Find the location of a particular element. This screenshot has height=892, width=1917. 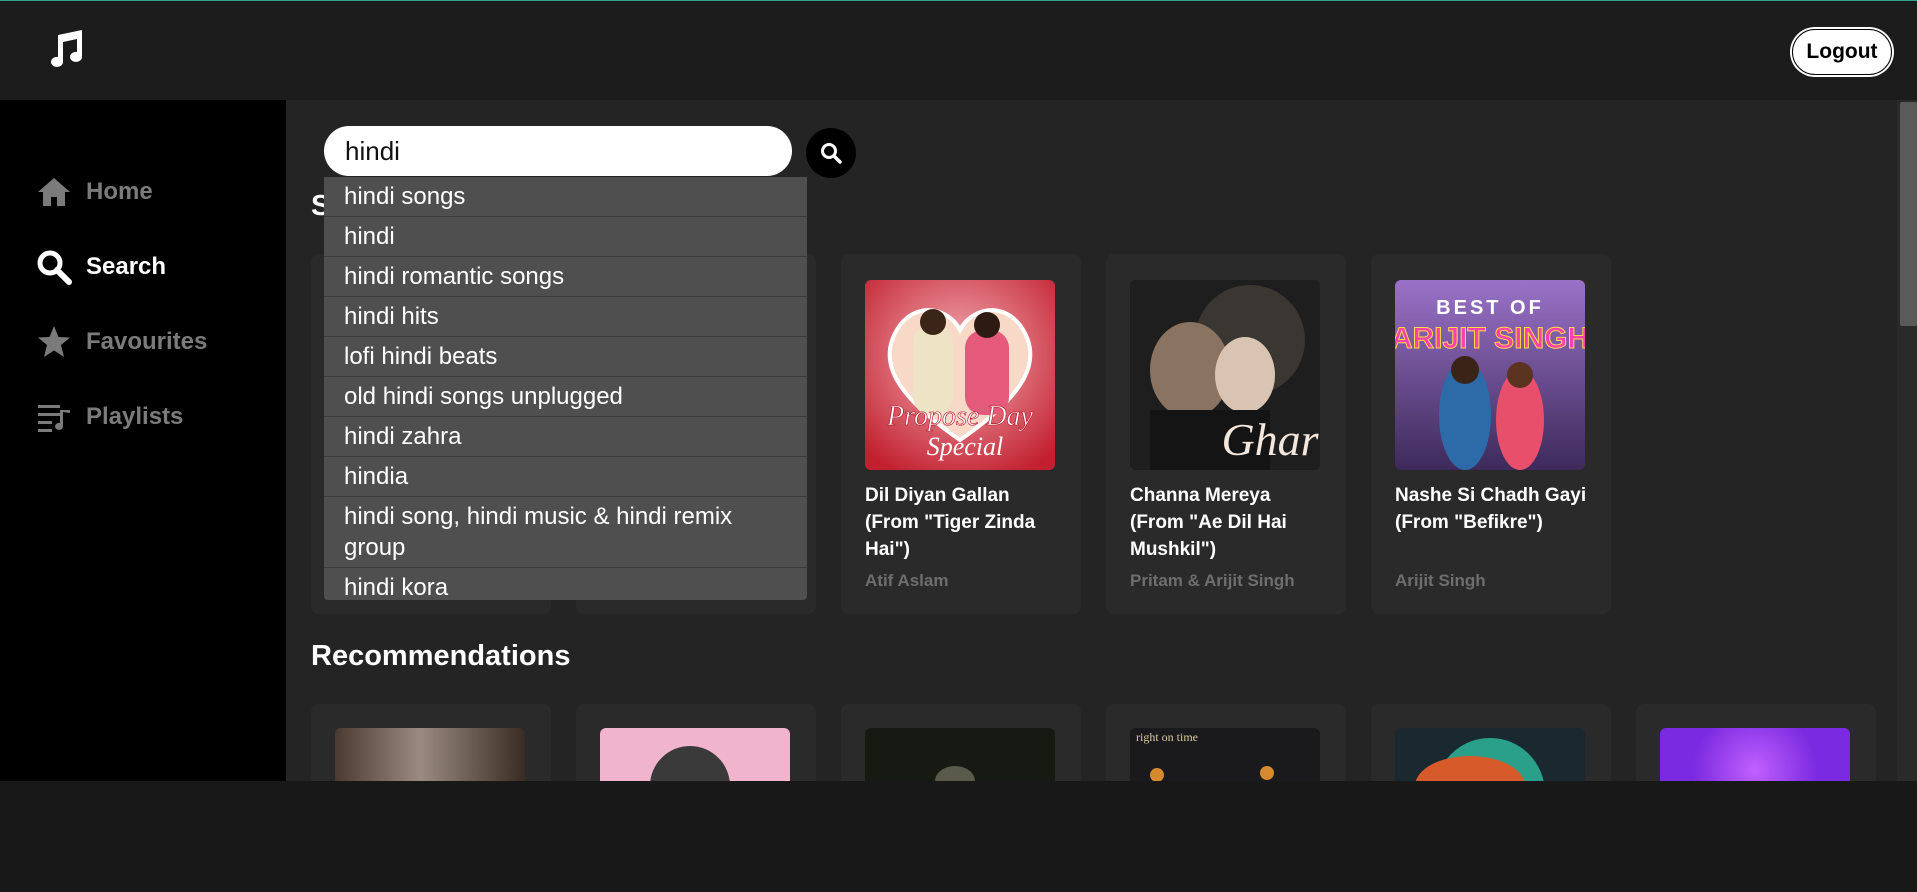

album-art: right on time is located at coordinates (1225, 754).